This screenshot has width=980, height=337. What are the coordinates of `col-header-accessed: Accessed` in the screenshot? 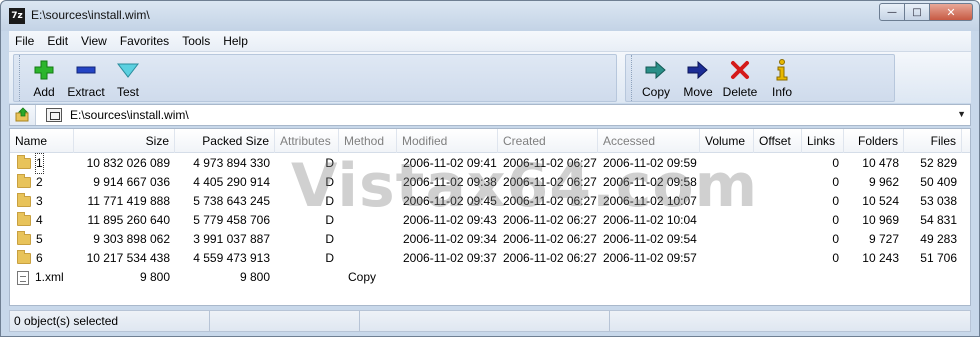 It's located at (649, 141).